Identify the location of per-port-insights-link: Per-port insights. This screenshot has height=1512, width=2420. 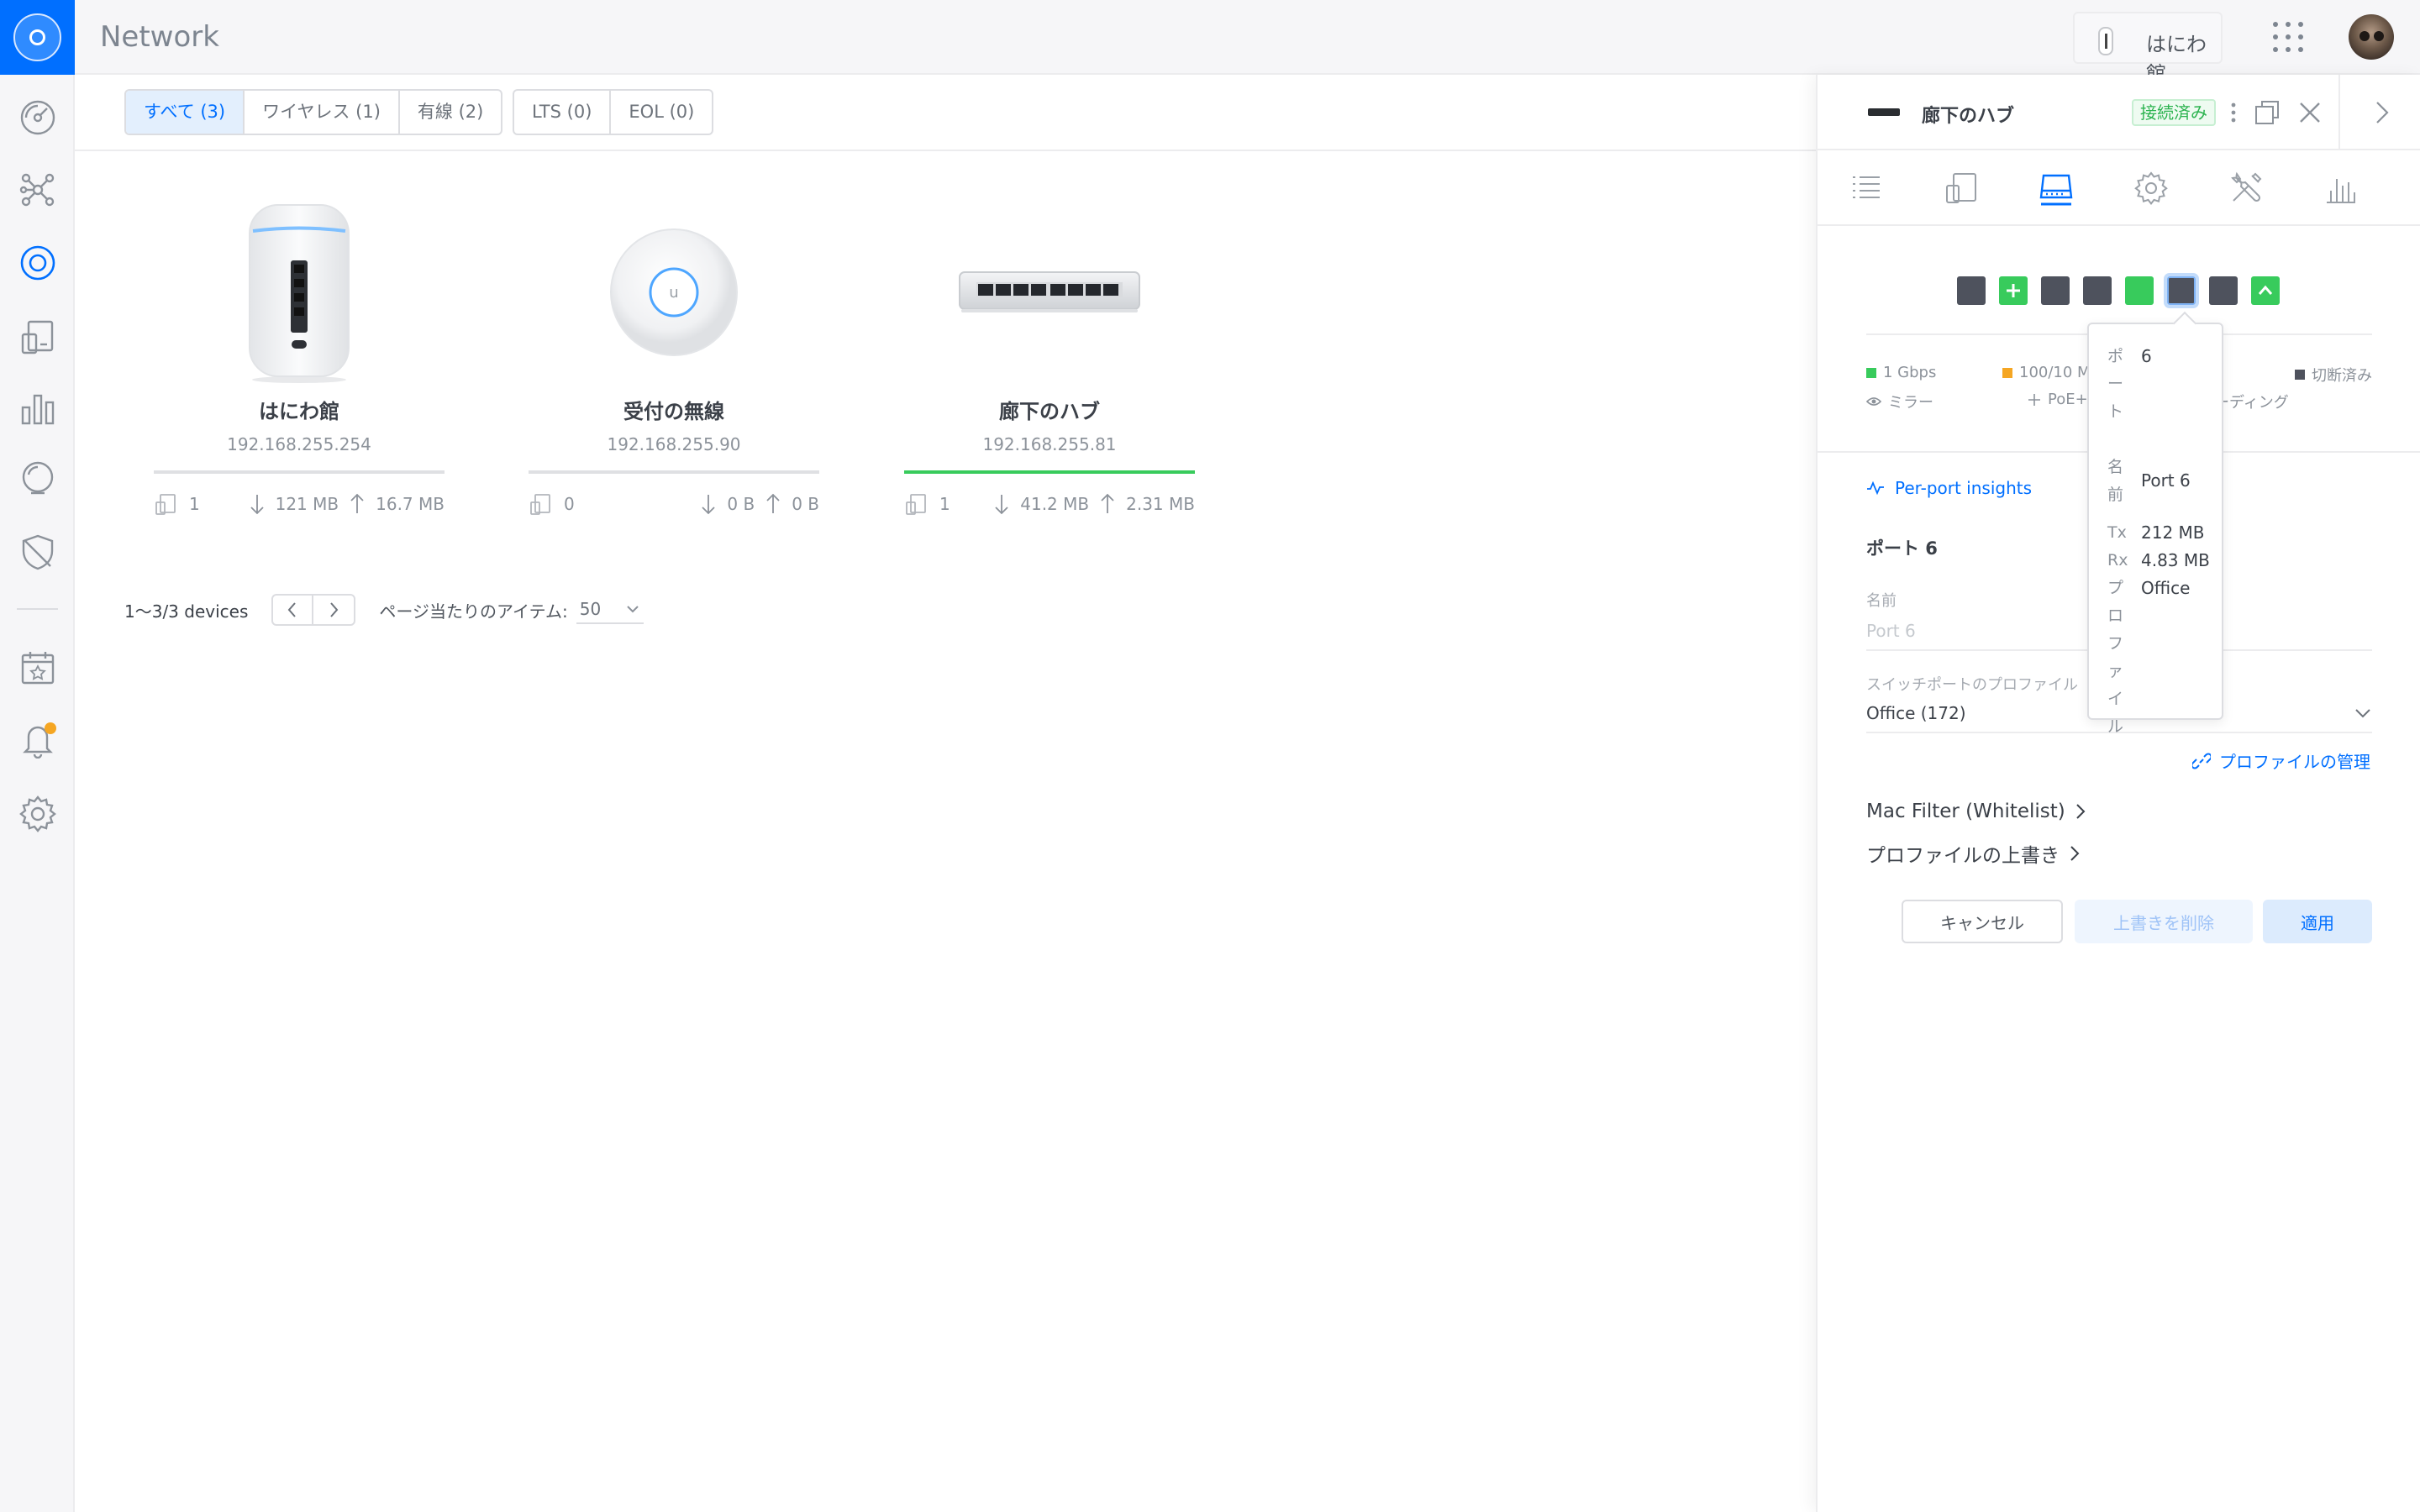
(1949, 488).